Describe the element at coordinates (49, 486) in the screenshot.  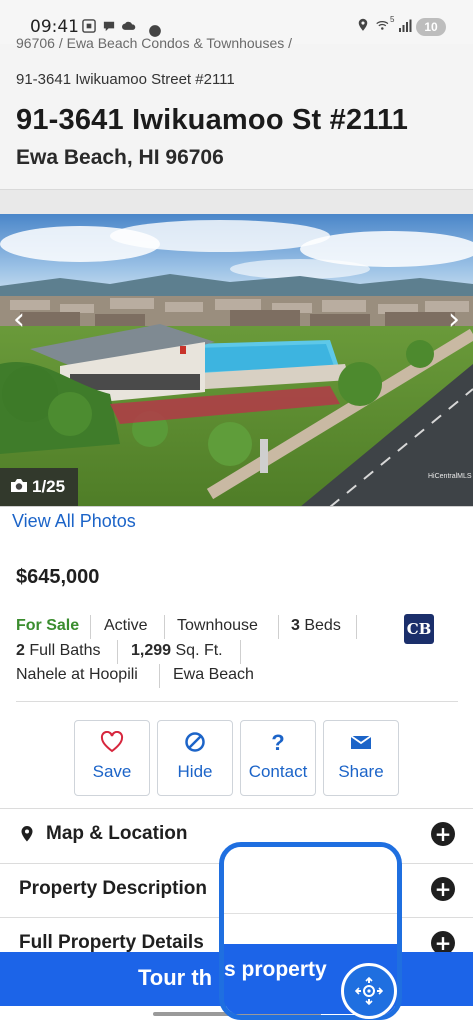
I see `photo-counter-label: 1/25` at that location.